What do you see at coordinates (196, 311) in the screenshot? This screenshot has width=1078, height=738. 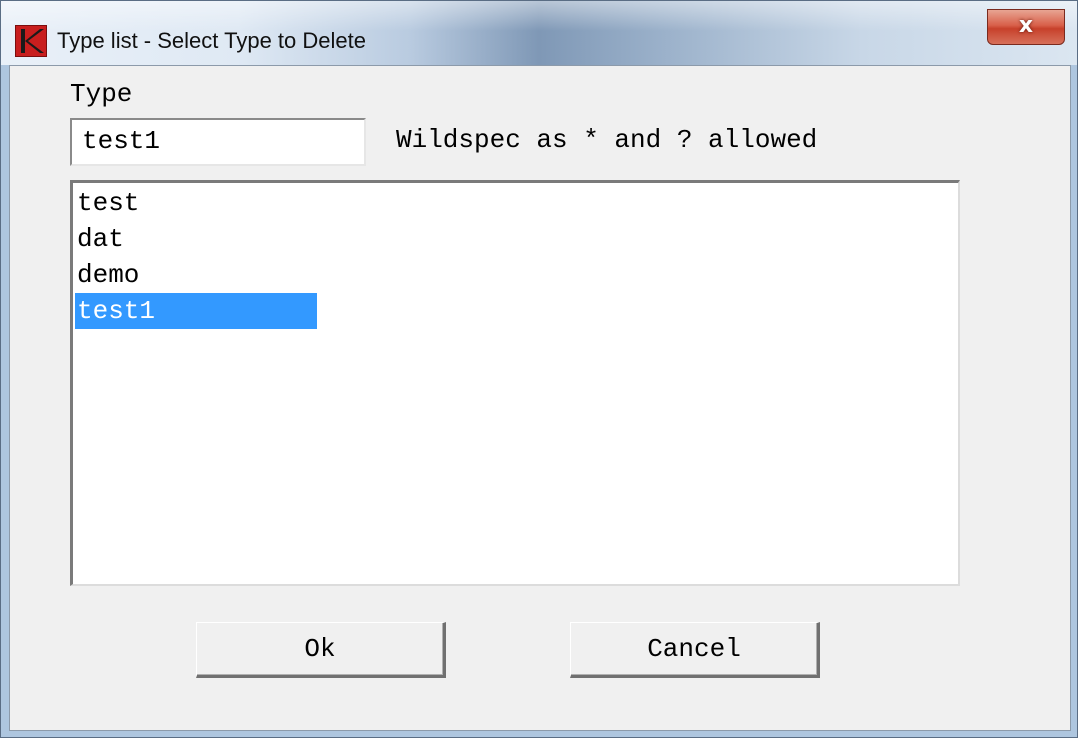 I see `list-item-test1-selected: test1` at bounding box center [196, 311].